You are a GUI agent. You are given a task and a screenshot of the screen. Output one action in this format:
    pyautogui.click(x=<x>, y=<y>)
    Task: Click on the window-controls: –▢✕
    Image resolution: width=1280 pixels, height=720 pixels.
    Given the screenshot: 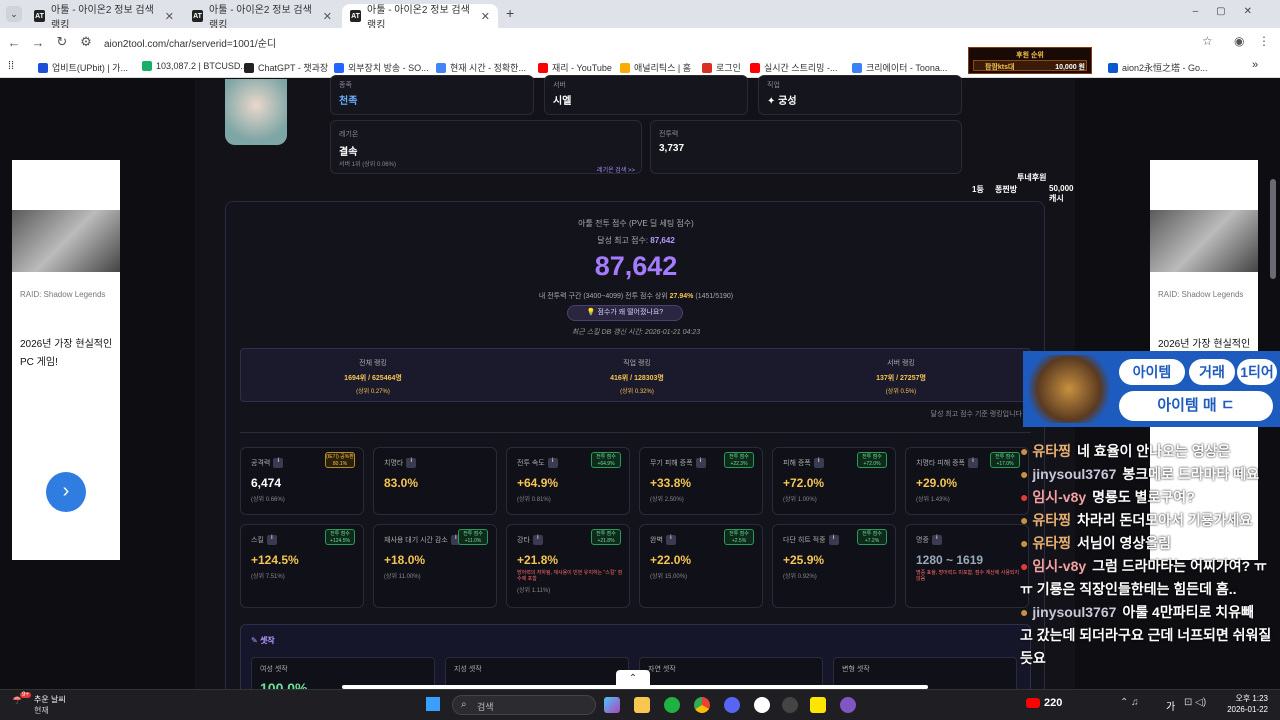 What is the action you would take?
    pyautogui.click(x=1231, y=11)
    